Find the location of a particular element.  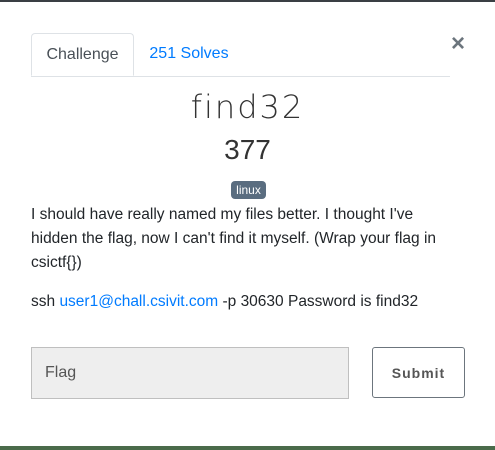

close-icon: × is located at coordinates (458, 44).